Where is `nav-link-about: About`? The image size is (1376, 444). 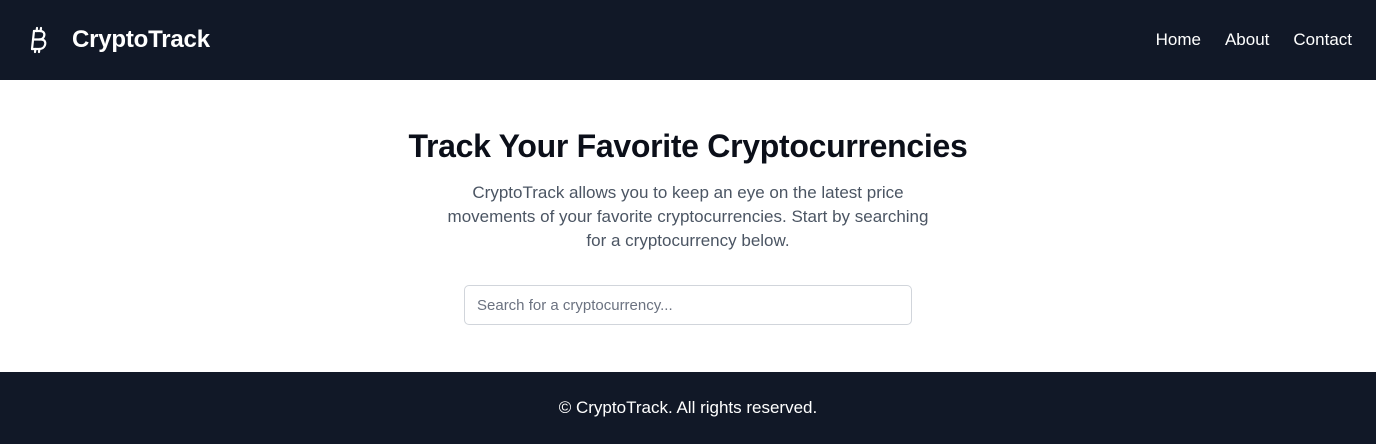 nav-link-about: About is located at coordinates (1247, 40).